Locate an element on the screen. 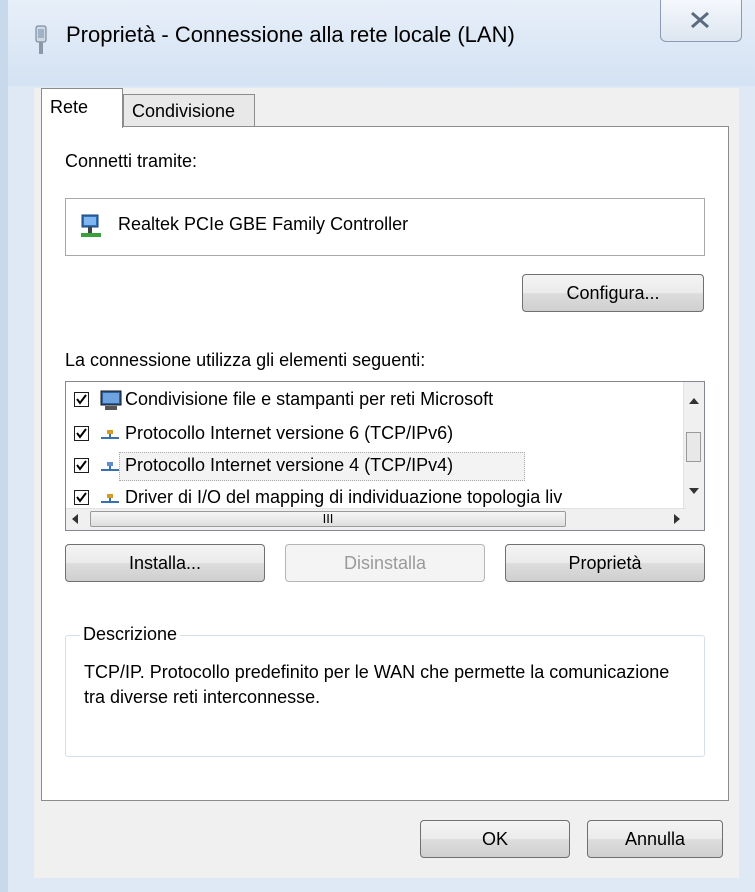 The height and width of the screenshot is (892, 755). scroll-left-arrow-icon is located at coordinates (75, 519).